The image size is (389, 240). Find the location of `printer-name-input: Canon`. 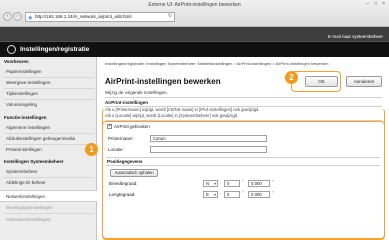

printer-name-input: Canon is located at coordinates (208, 138).